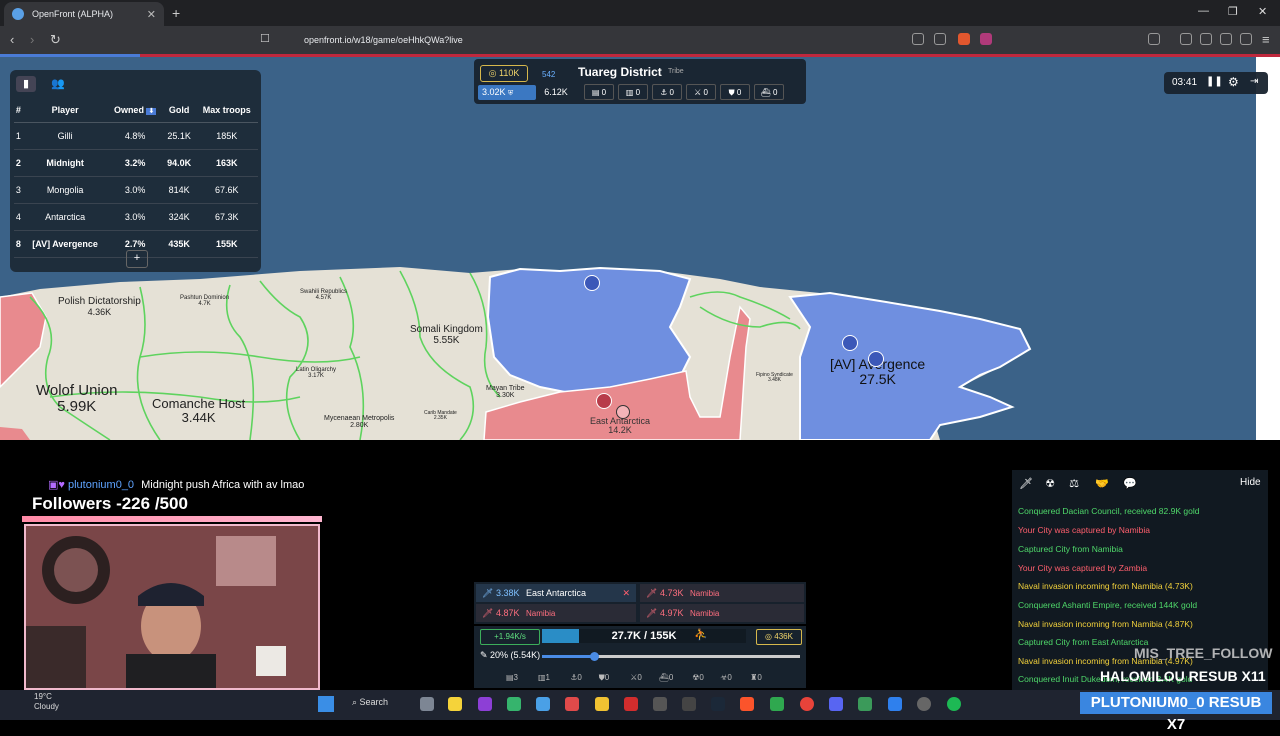 The image size is (1280, 736). I want to click on build-defense-button: ⛊0, so click(604, 678).